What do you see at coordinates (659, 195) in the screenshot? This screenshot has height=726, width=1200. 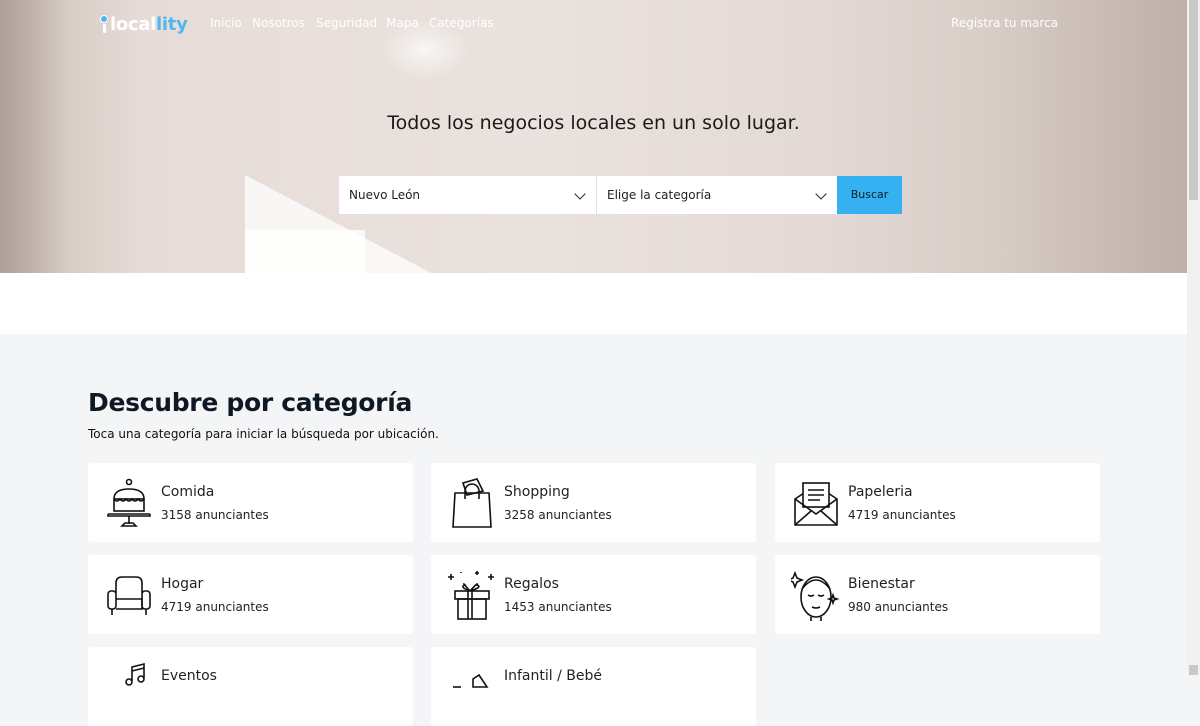 I see `category-select-value: Elige la categoría` at bounding box center [659, 195].